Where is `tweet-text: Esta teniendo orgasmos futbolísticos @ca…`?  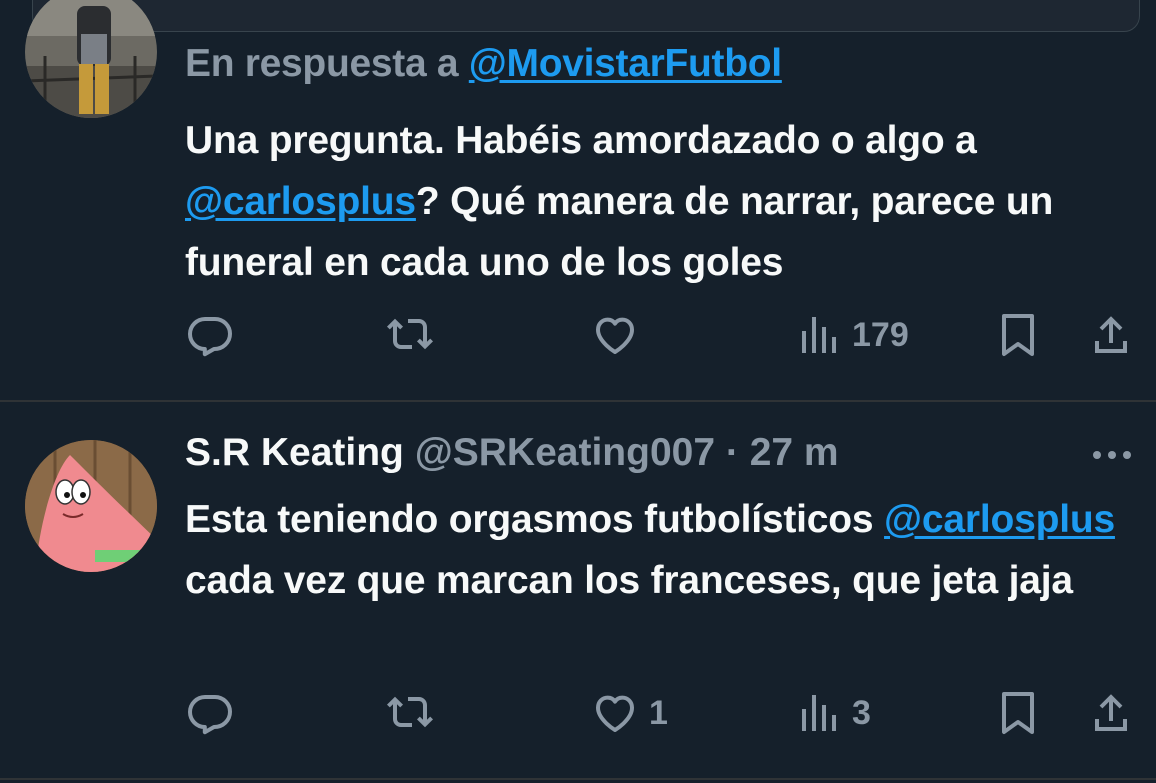 tweet-text: Esta teniendo orgasmos futbolísticos @ca… is located at coordinates (665, 550).